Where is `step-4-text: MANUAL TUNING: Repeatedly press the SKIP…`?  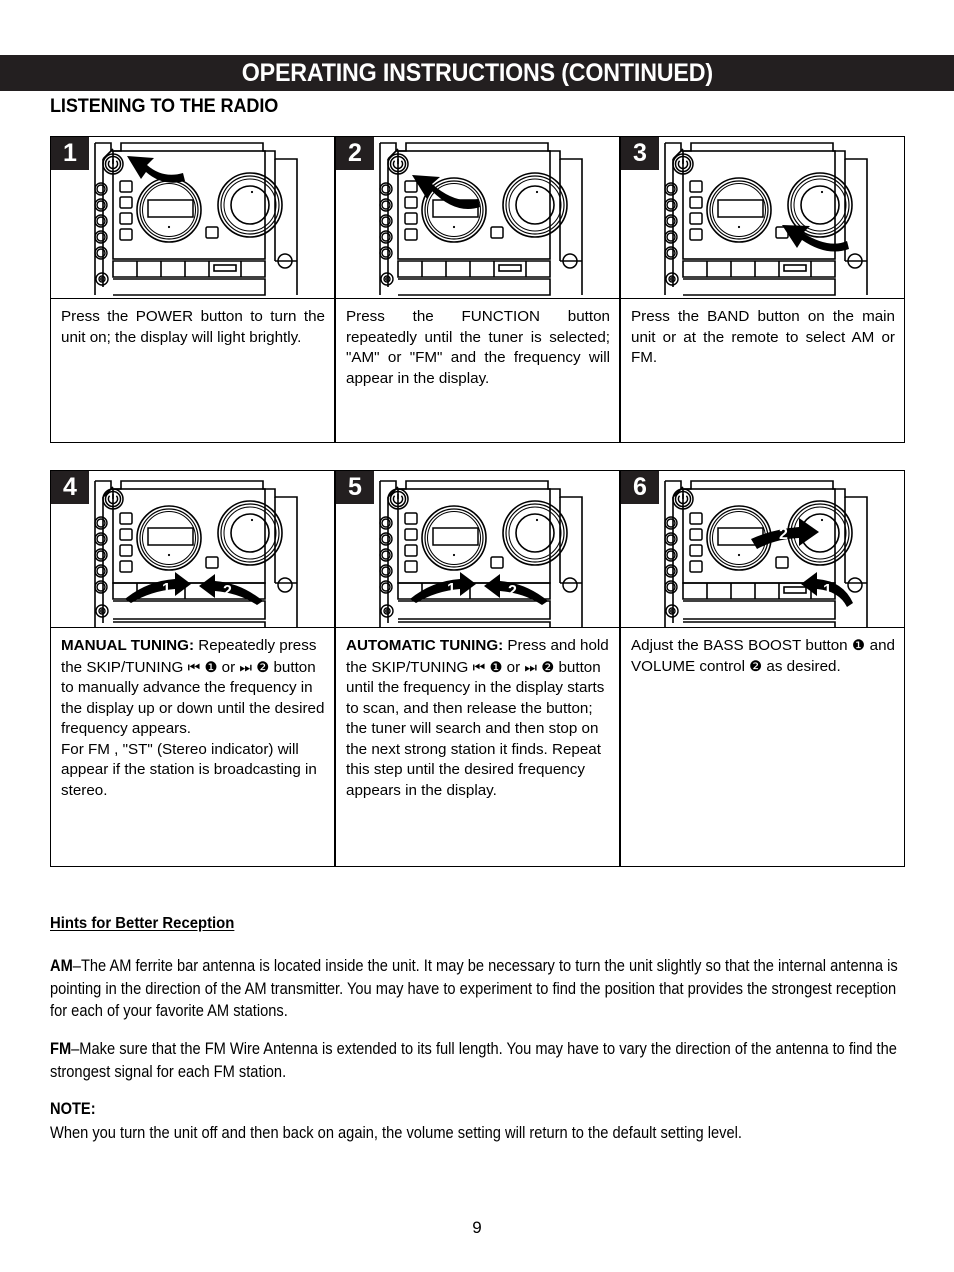 step-4-text: MANUAL TUNING: Repeatedly press the SKIP… is located at coordinates (193, 718).